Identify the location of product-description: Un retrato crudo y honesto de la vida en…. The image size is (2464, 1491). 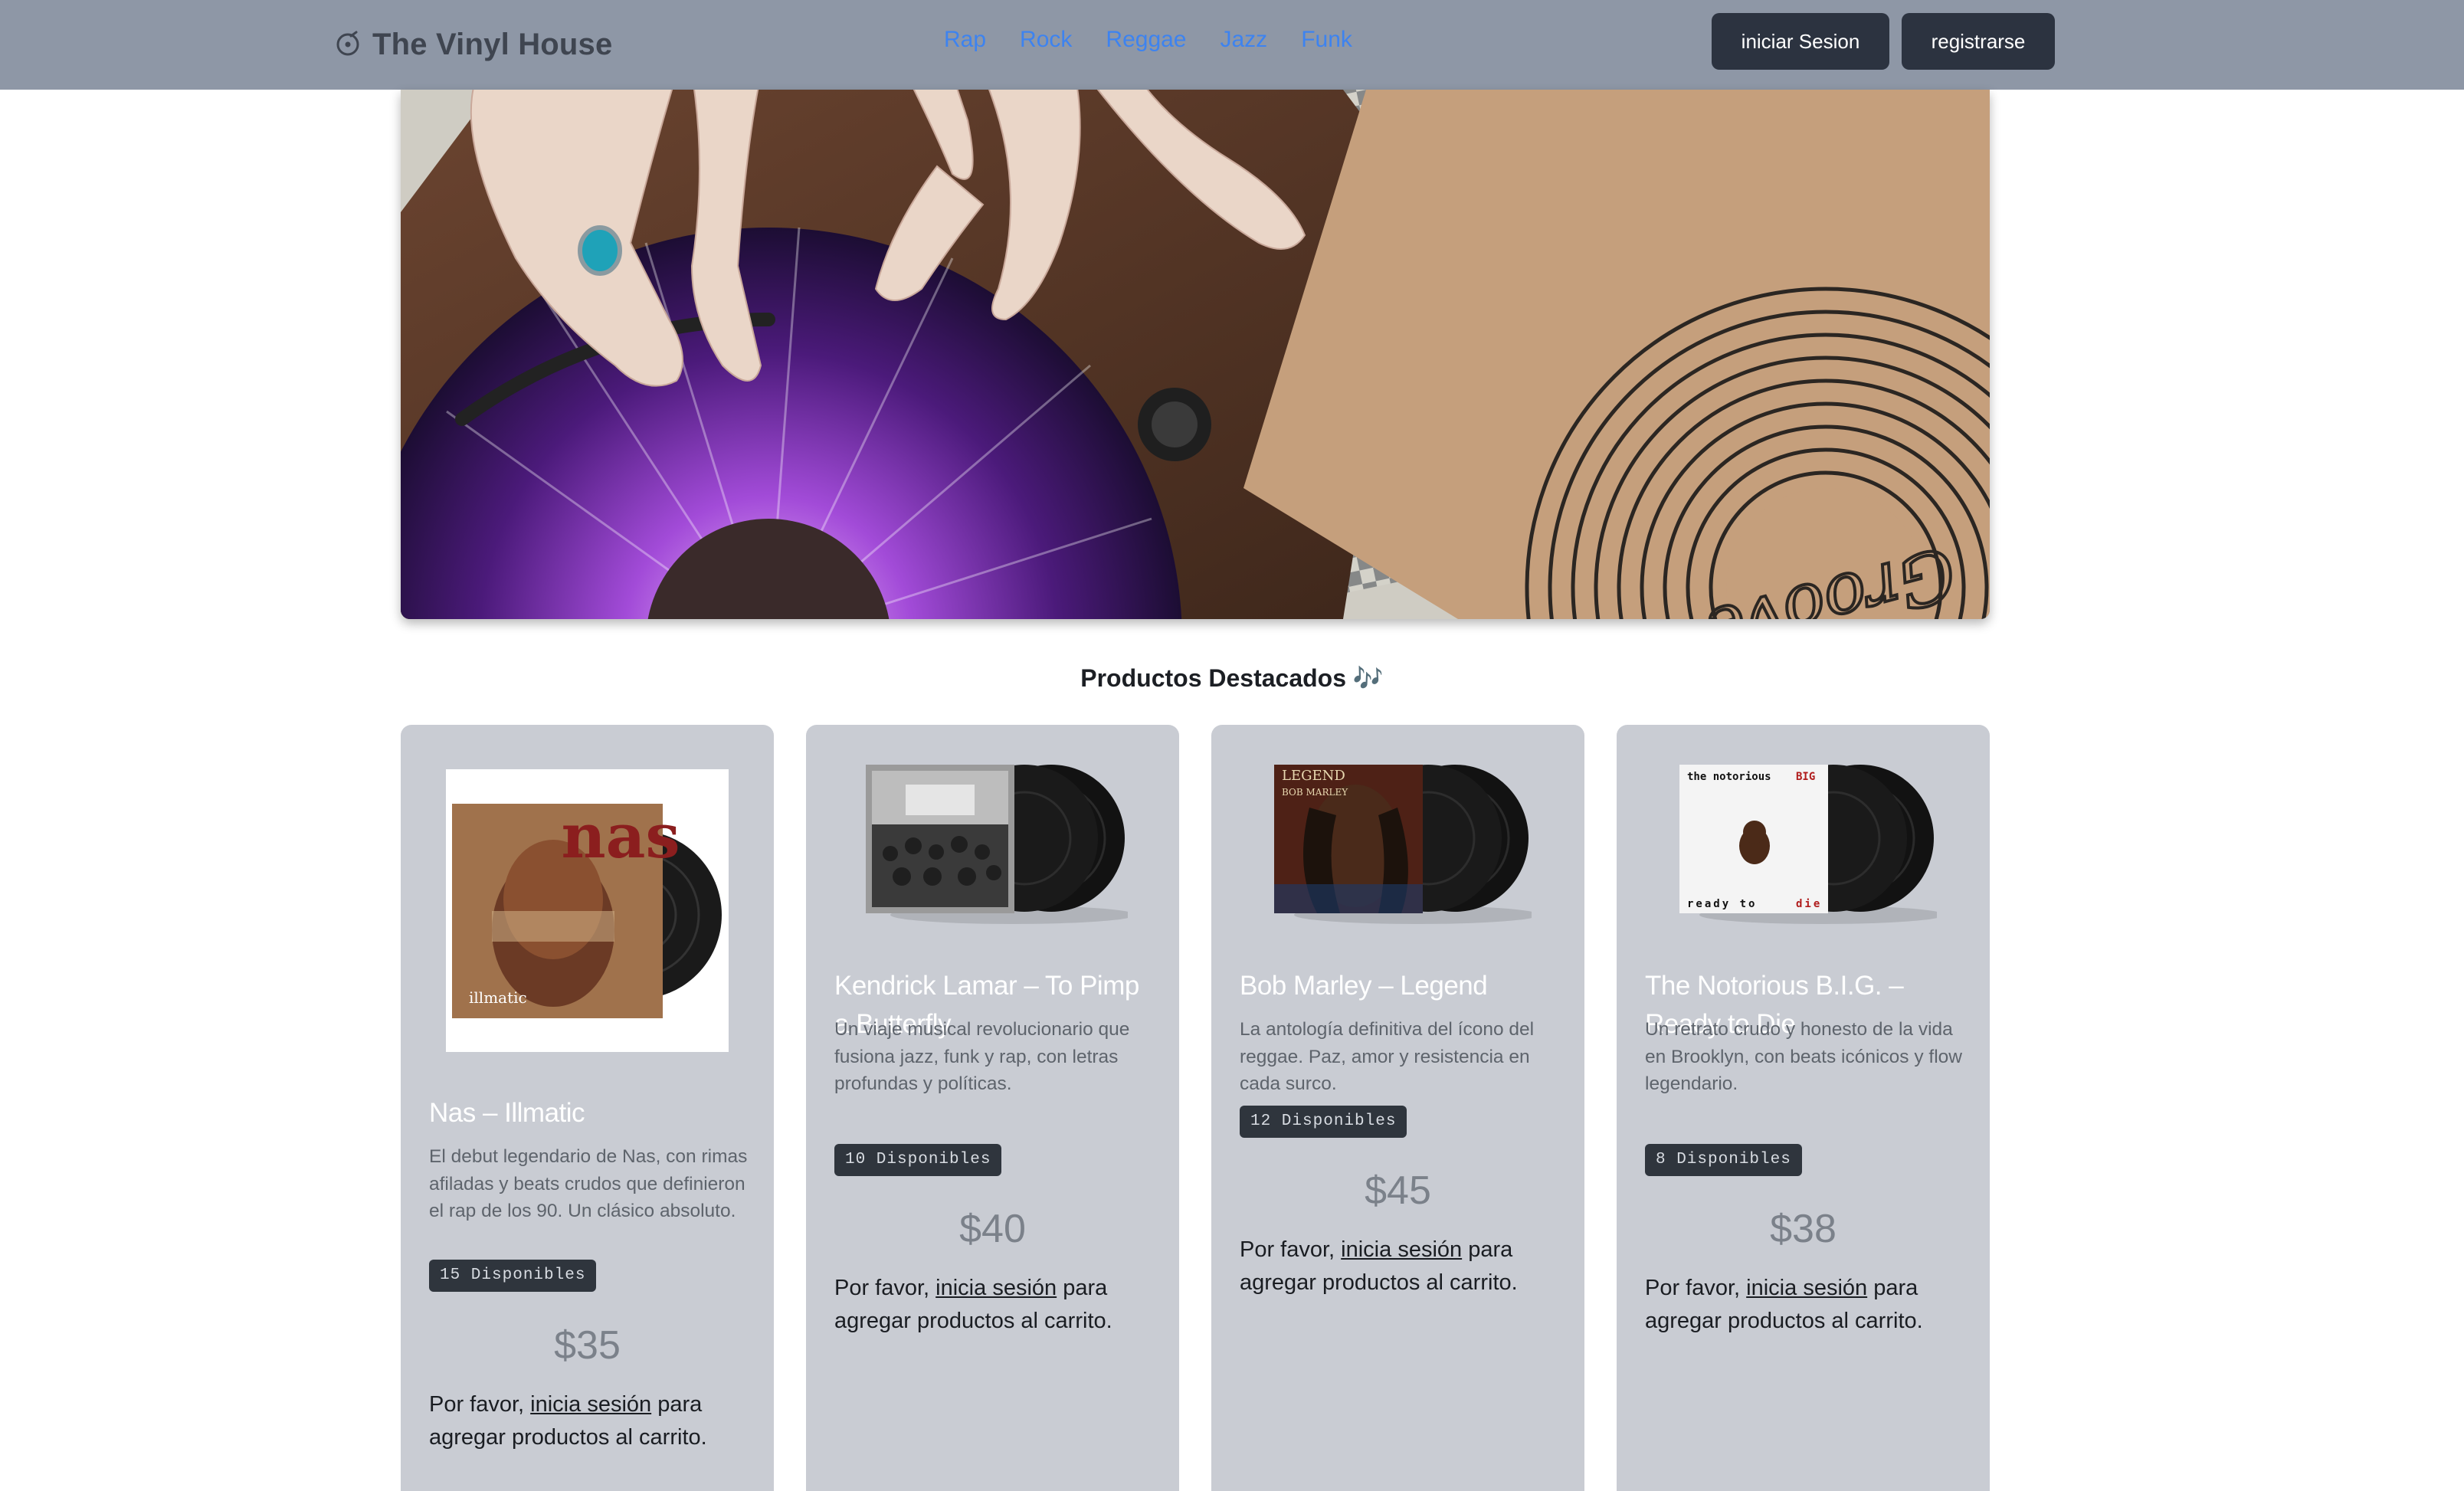
(1803, 1056).